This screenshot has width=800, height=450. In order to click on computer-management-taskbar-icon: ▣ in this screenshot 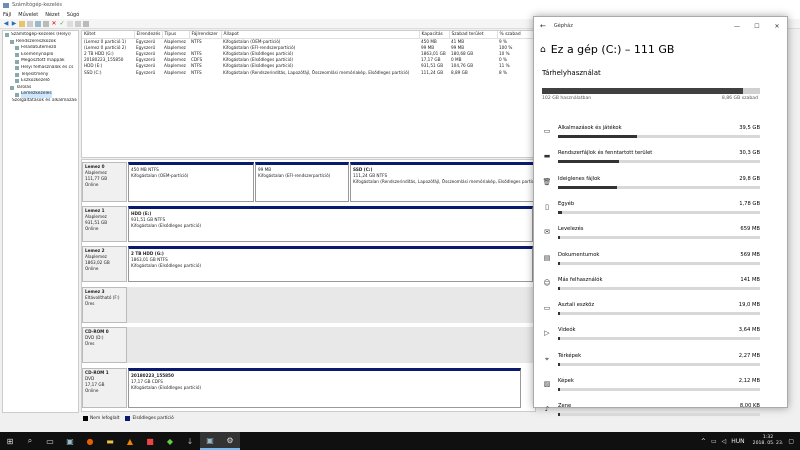, I will do `click(70, 441)`.